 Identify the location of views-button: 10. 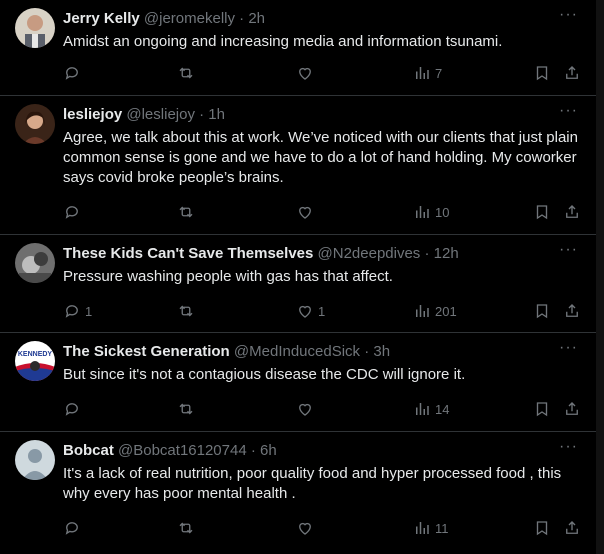
(431, 212).